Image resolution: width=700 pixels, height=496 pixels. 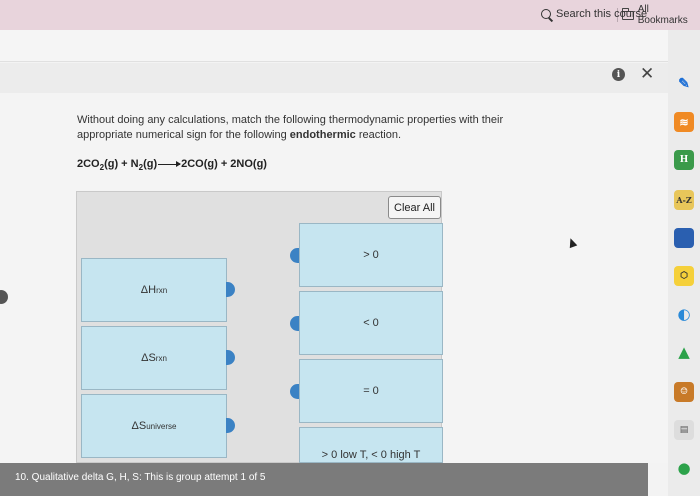 What do you see at coordinates (546, 14) in the screenshot?
I see `search-icon` at bounding box center [546, 14].